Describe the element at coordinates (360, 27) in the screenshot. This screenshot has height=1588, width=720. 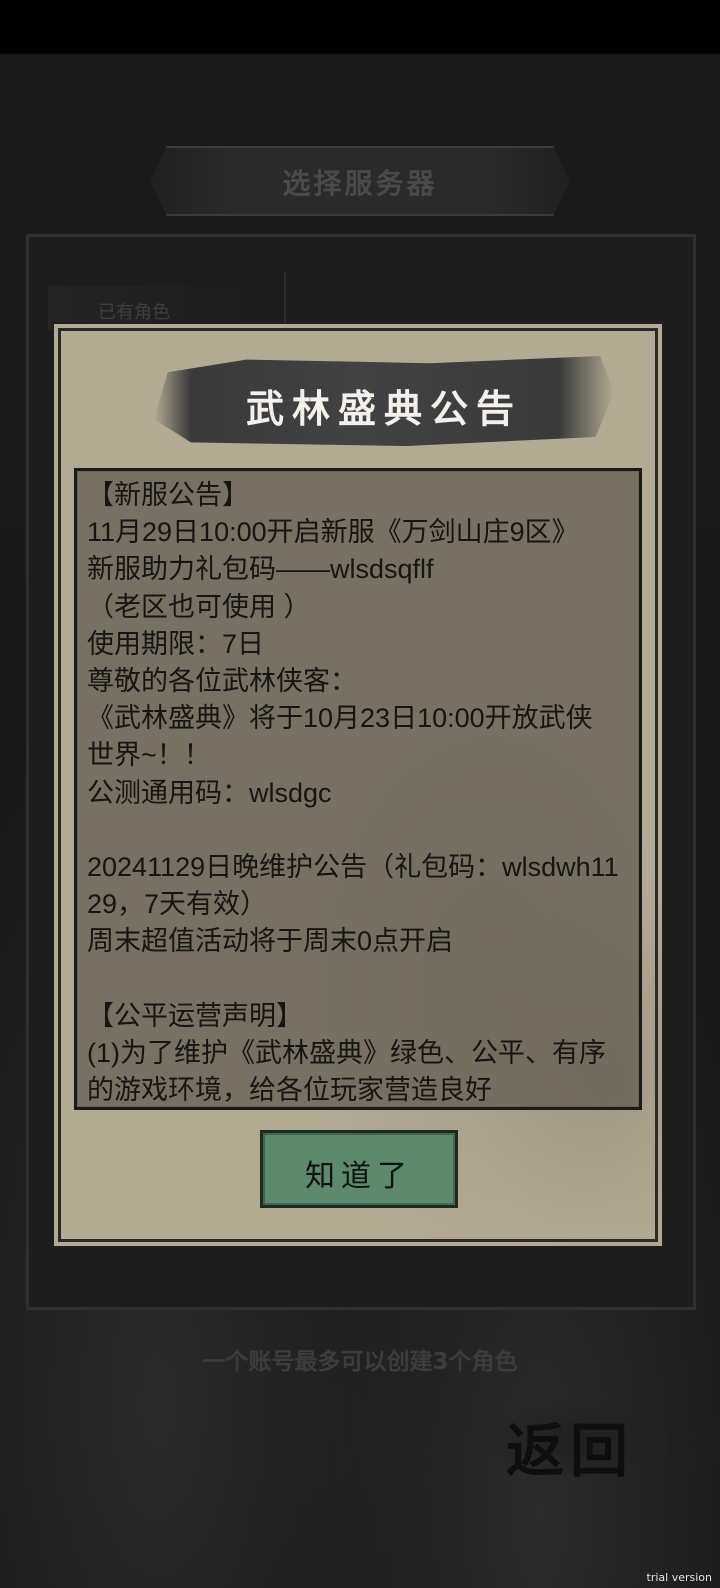
I see `status-bar` at that location.